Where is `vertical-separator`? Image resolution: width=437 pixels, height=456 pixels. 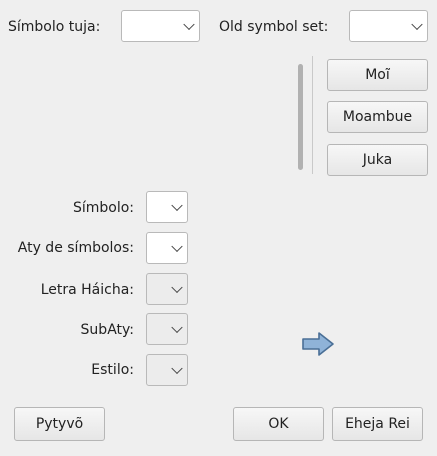 vertical-separator is located at coordinates (312, 115).